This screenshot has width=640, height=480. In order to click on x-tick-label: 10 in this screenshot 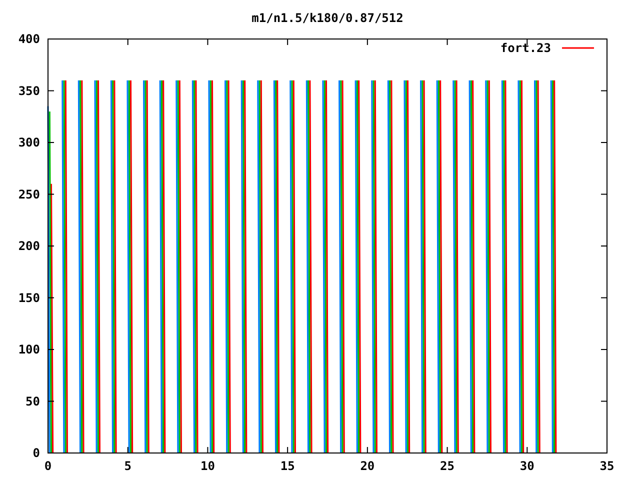, I will do `click(207, 466)`.